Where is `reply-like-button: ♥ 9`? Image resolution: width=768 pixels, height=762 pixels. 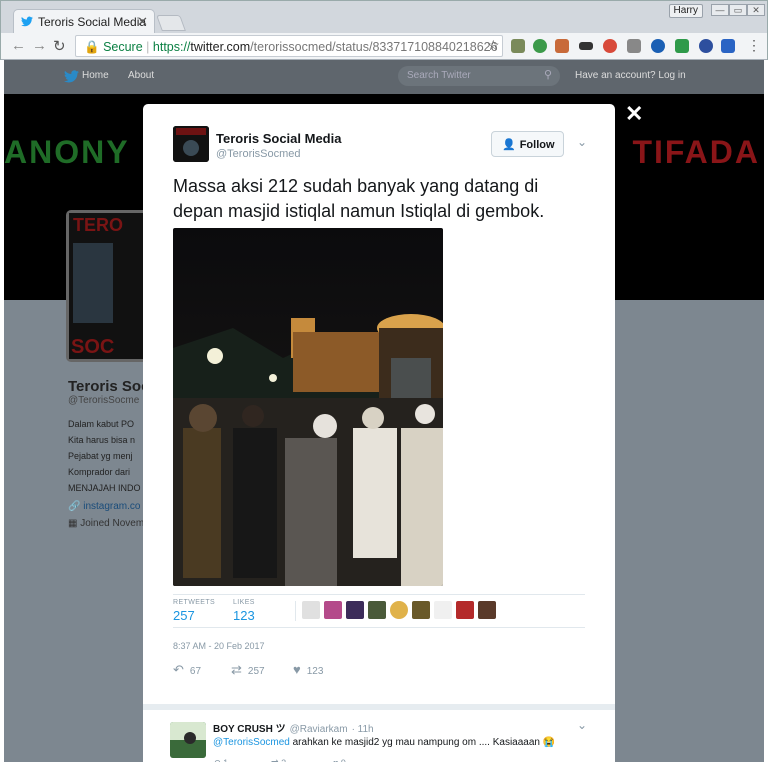
reply-like-button: ♥ 9 is located at coordinates (339, 760).